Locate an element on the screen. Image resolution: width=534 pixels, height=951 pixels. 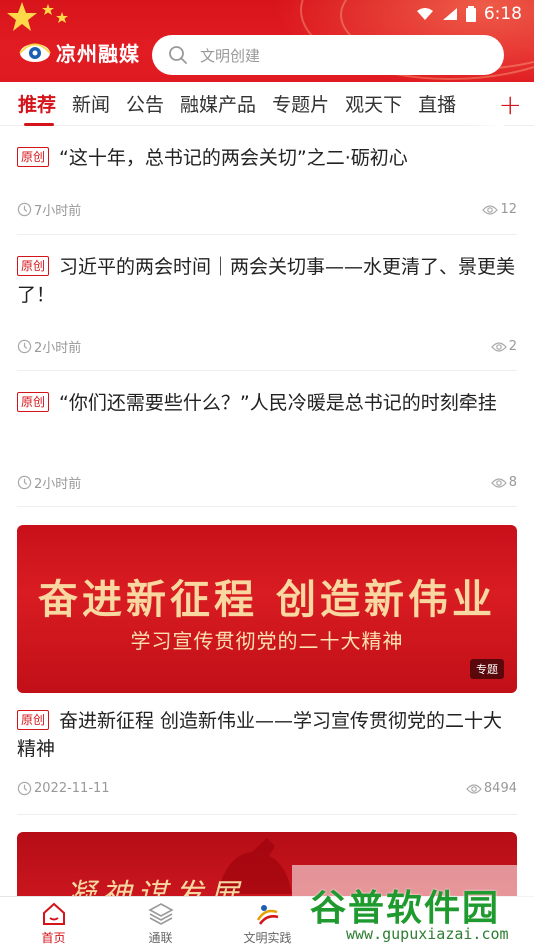
news-item: 原创习近平的两会时间｜两会关切事——水更清了、景更美了！ 2小时前 2 is located at coordinates (267, 303).